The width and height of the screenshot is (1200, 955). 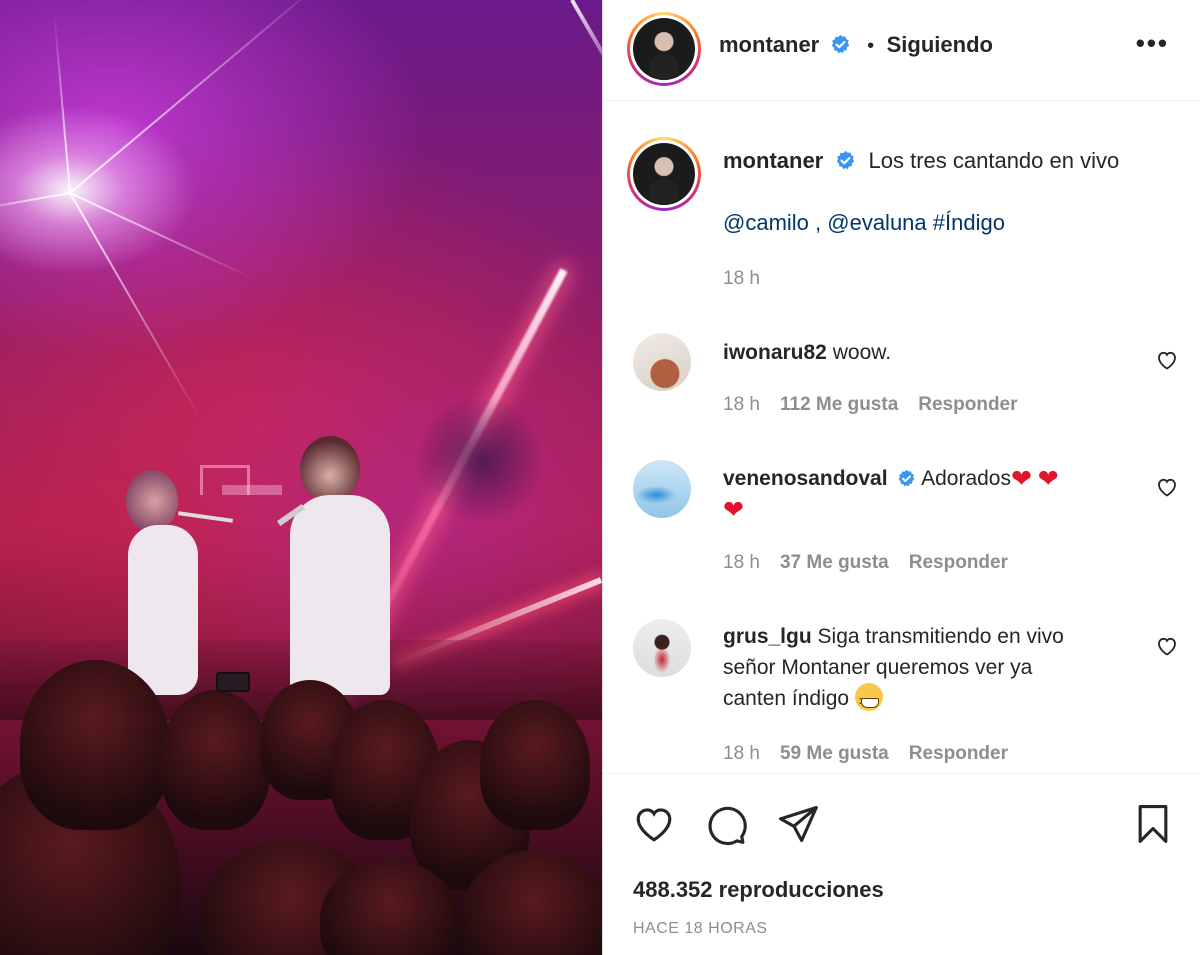 What do you see at coordinates (773, 160) in the screenshot?
I see `caption-username: montaner` at bounding box center [773, 160].